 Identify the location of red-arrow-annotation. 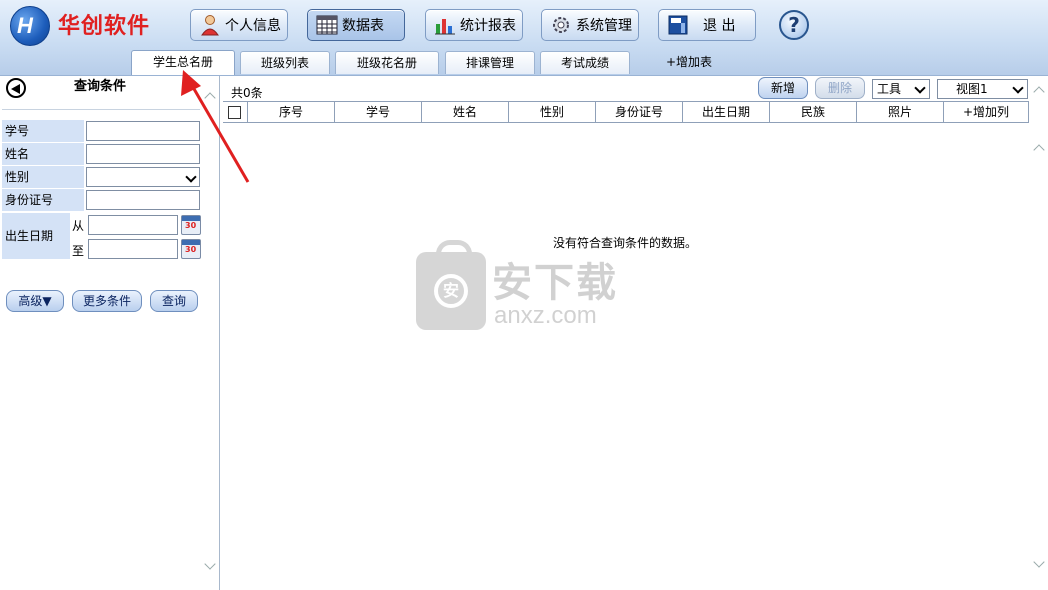
(215, 126).